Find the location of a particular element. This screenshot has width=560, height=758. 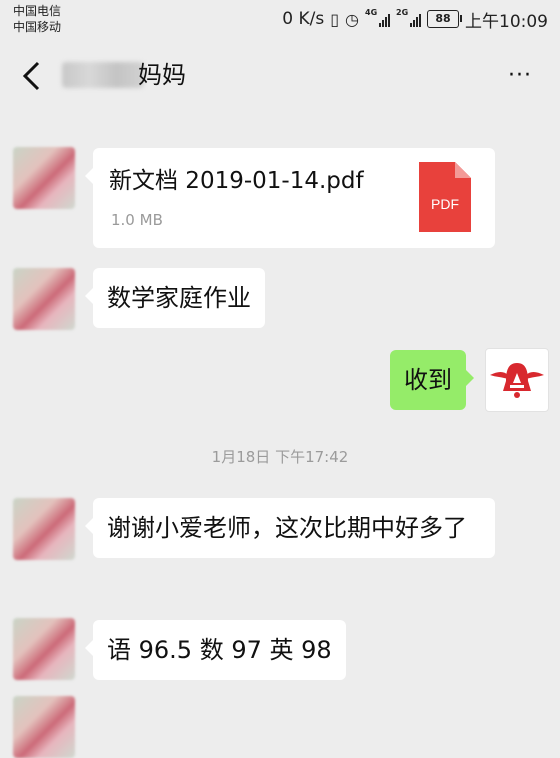

network-speed: 0 K/s is located at coordinates (303, 19).